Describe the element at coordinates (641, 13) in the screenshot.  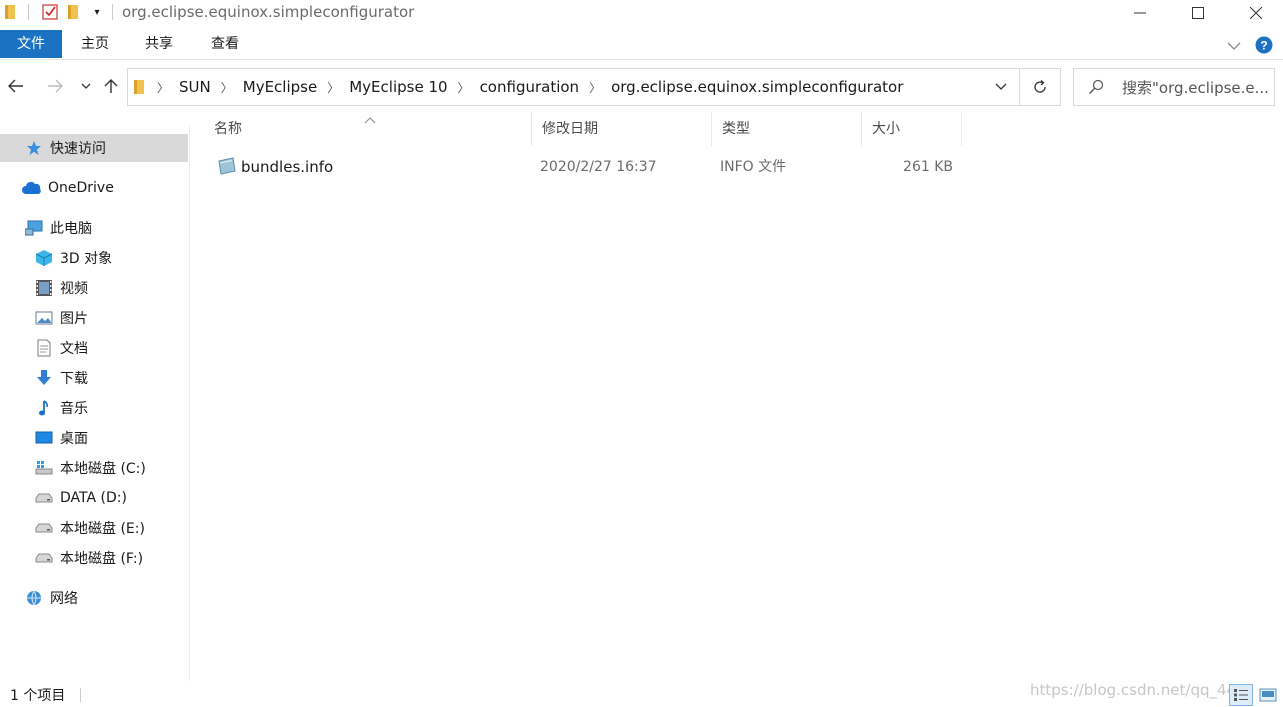
I see `title-bar: ▾ org.eclipse.equinox.simpleconfigurator` at that location.